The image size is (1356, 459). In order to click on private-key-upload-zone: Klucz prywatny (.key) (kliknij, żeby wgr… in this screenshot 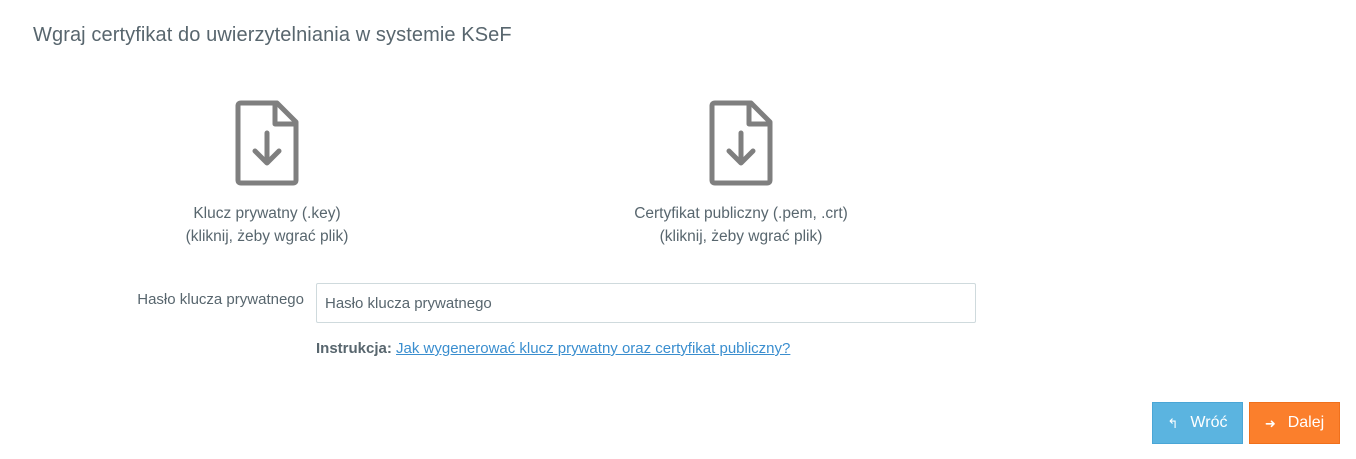, I will do `click(267, 174)`.